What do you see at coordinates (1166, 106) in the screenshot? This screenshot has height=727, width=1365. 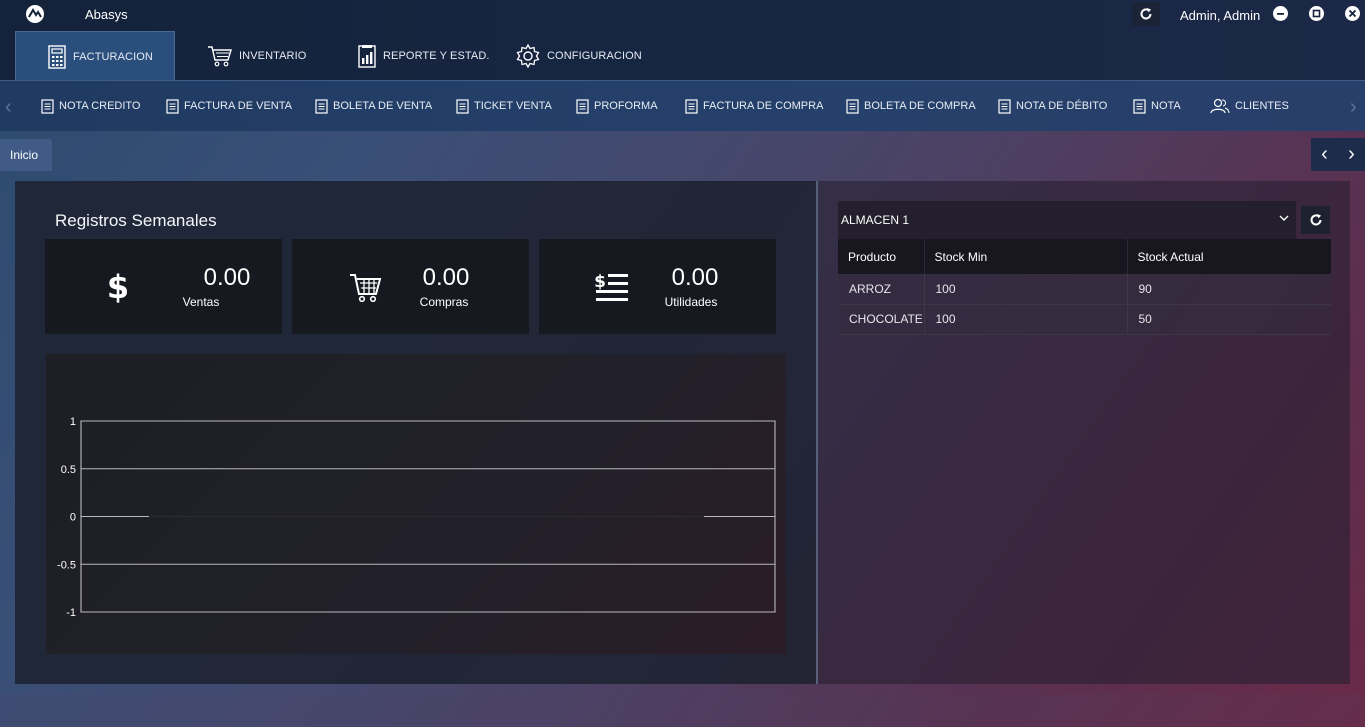 I see `toolbar-label: NOTA` at bounding box center [1166, 106].